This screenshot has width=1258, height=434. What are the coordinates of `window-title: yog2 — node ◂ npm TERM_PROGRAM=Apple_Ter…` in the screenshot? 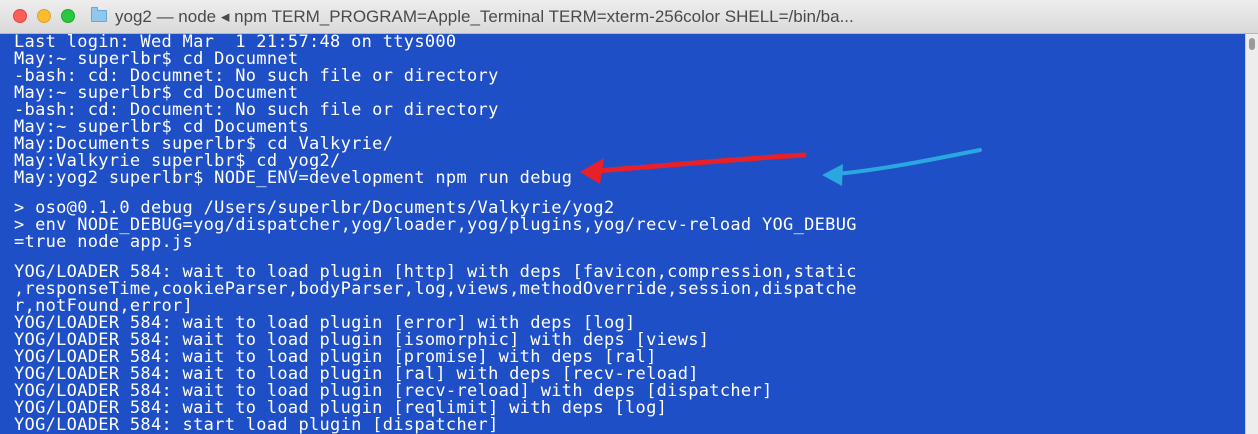 It's located at (484, 16).